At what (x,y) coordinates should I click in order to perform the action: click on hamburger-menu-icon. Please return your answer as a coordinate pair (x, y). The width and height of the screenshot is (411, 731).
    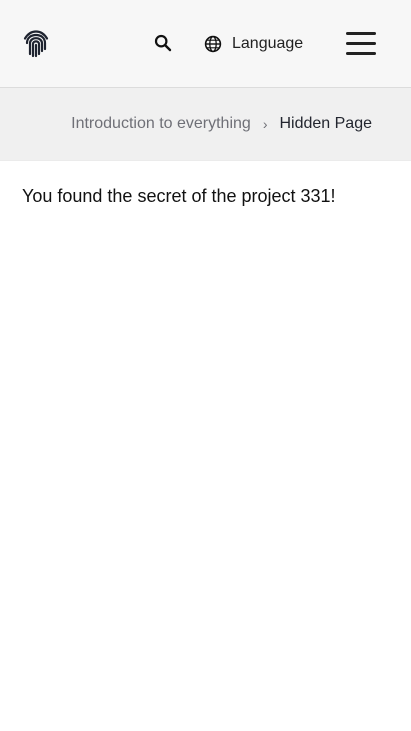
    Looking at the image, I should click on (361, 33).